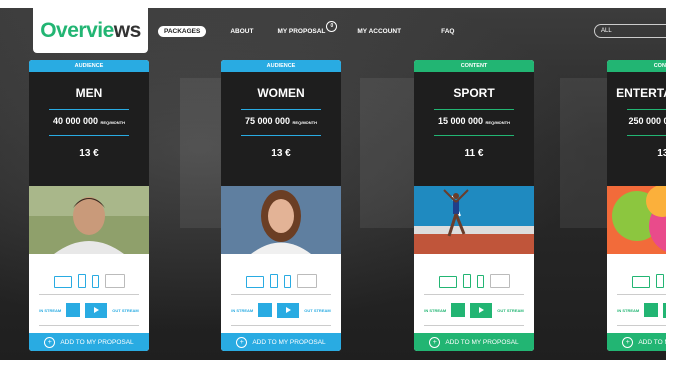 Image resolution: width=673 pixels, height=369 pixels. Describe the element at coordinates (281, 66) in the screenshot. I see `card-category-tag: AUDIENCE` at that location.